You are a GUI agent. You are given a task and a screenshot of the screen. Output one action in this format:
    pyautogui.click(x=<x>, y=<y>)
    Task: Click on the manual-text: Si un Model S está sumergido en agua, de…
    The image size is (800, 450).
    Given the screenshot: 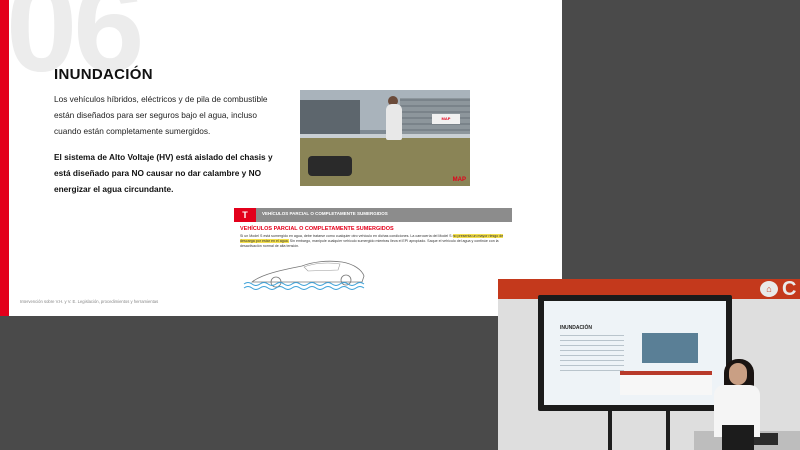 What is the action you would take?
    pyautogui.click(x=375, y=241)
    